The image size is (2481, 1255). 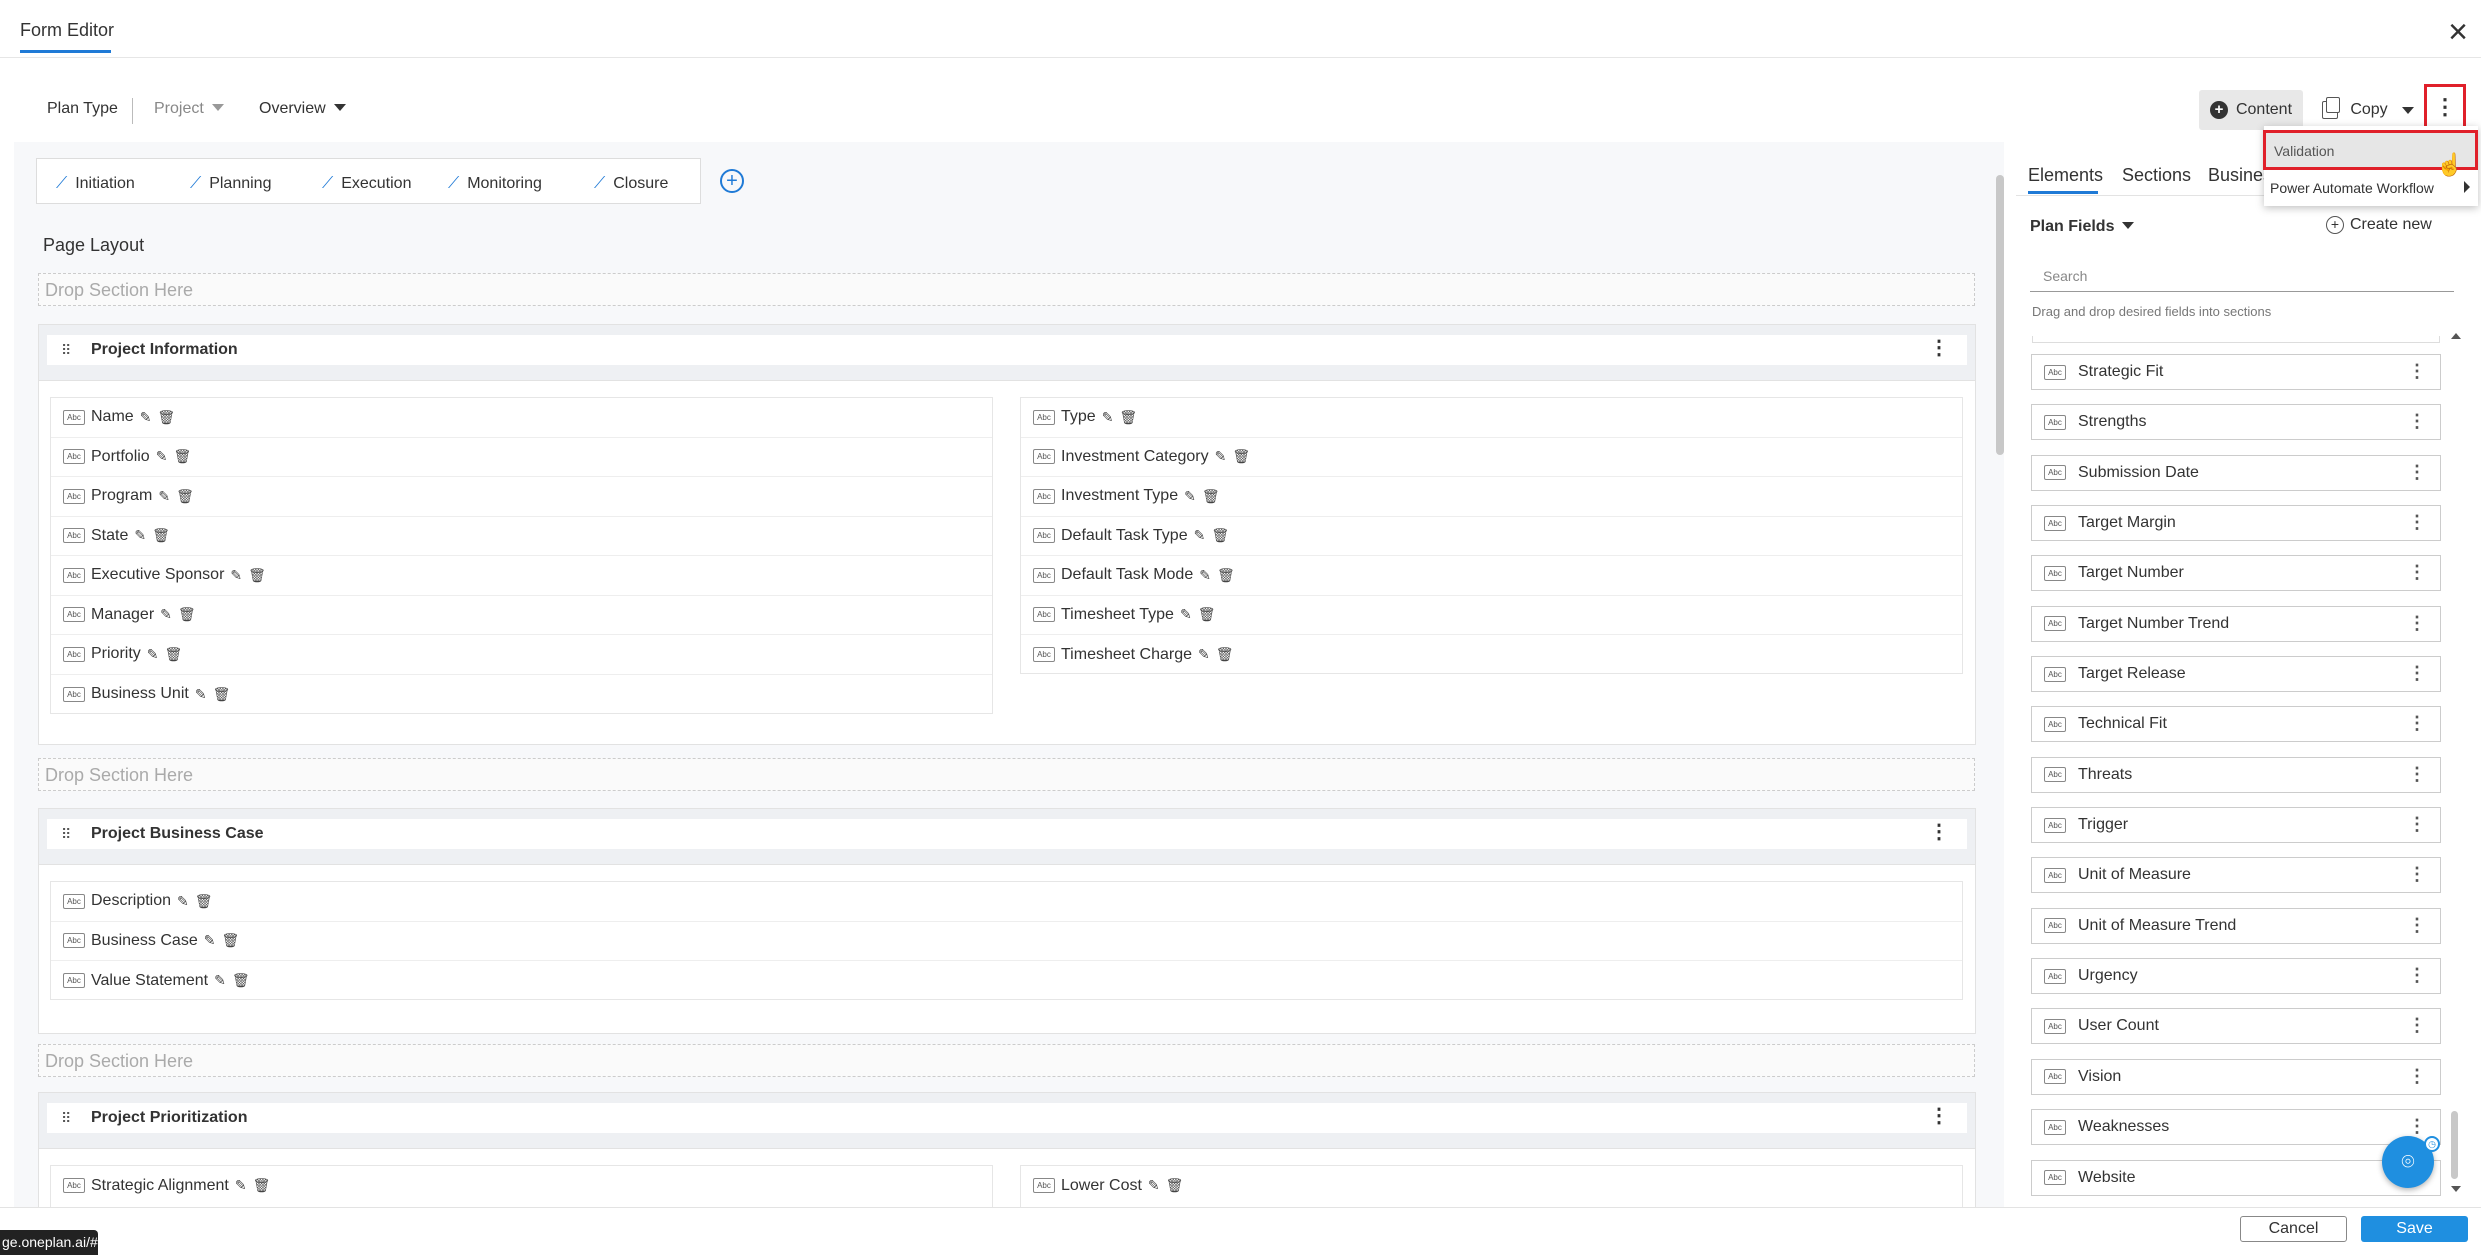 I want to click on field-row: Abc Timesheet Charge ✎ 🗑, so click(x=1491, y=655).